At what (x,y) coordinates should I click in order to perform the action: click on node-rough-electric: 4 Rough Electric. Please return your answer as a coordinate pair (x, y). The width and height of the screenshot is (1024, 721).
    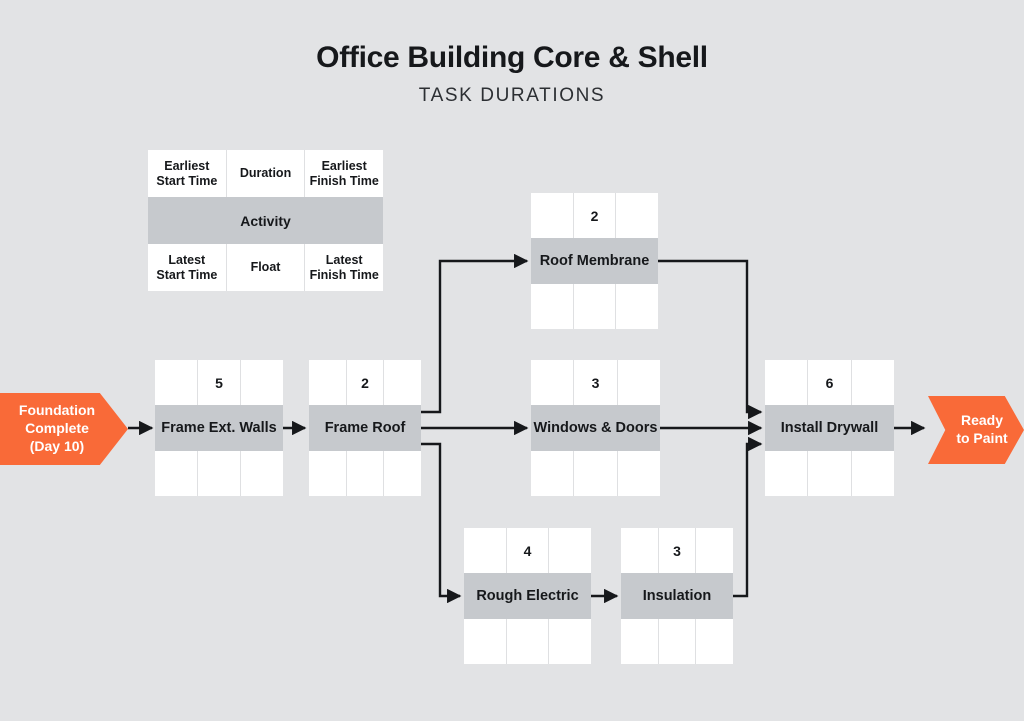
    Looking at the image, I should click on (527, 596).